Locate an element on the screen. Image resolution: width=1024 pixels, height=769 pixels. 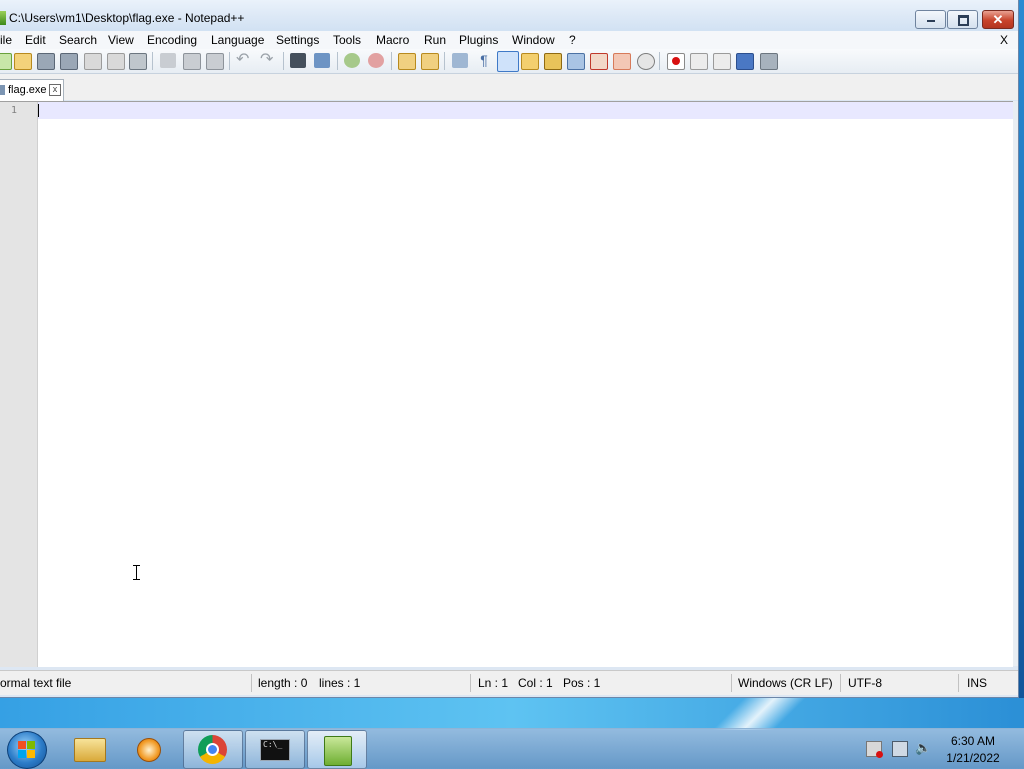
menu-settings: Settings is located at coordinates (297, 40).